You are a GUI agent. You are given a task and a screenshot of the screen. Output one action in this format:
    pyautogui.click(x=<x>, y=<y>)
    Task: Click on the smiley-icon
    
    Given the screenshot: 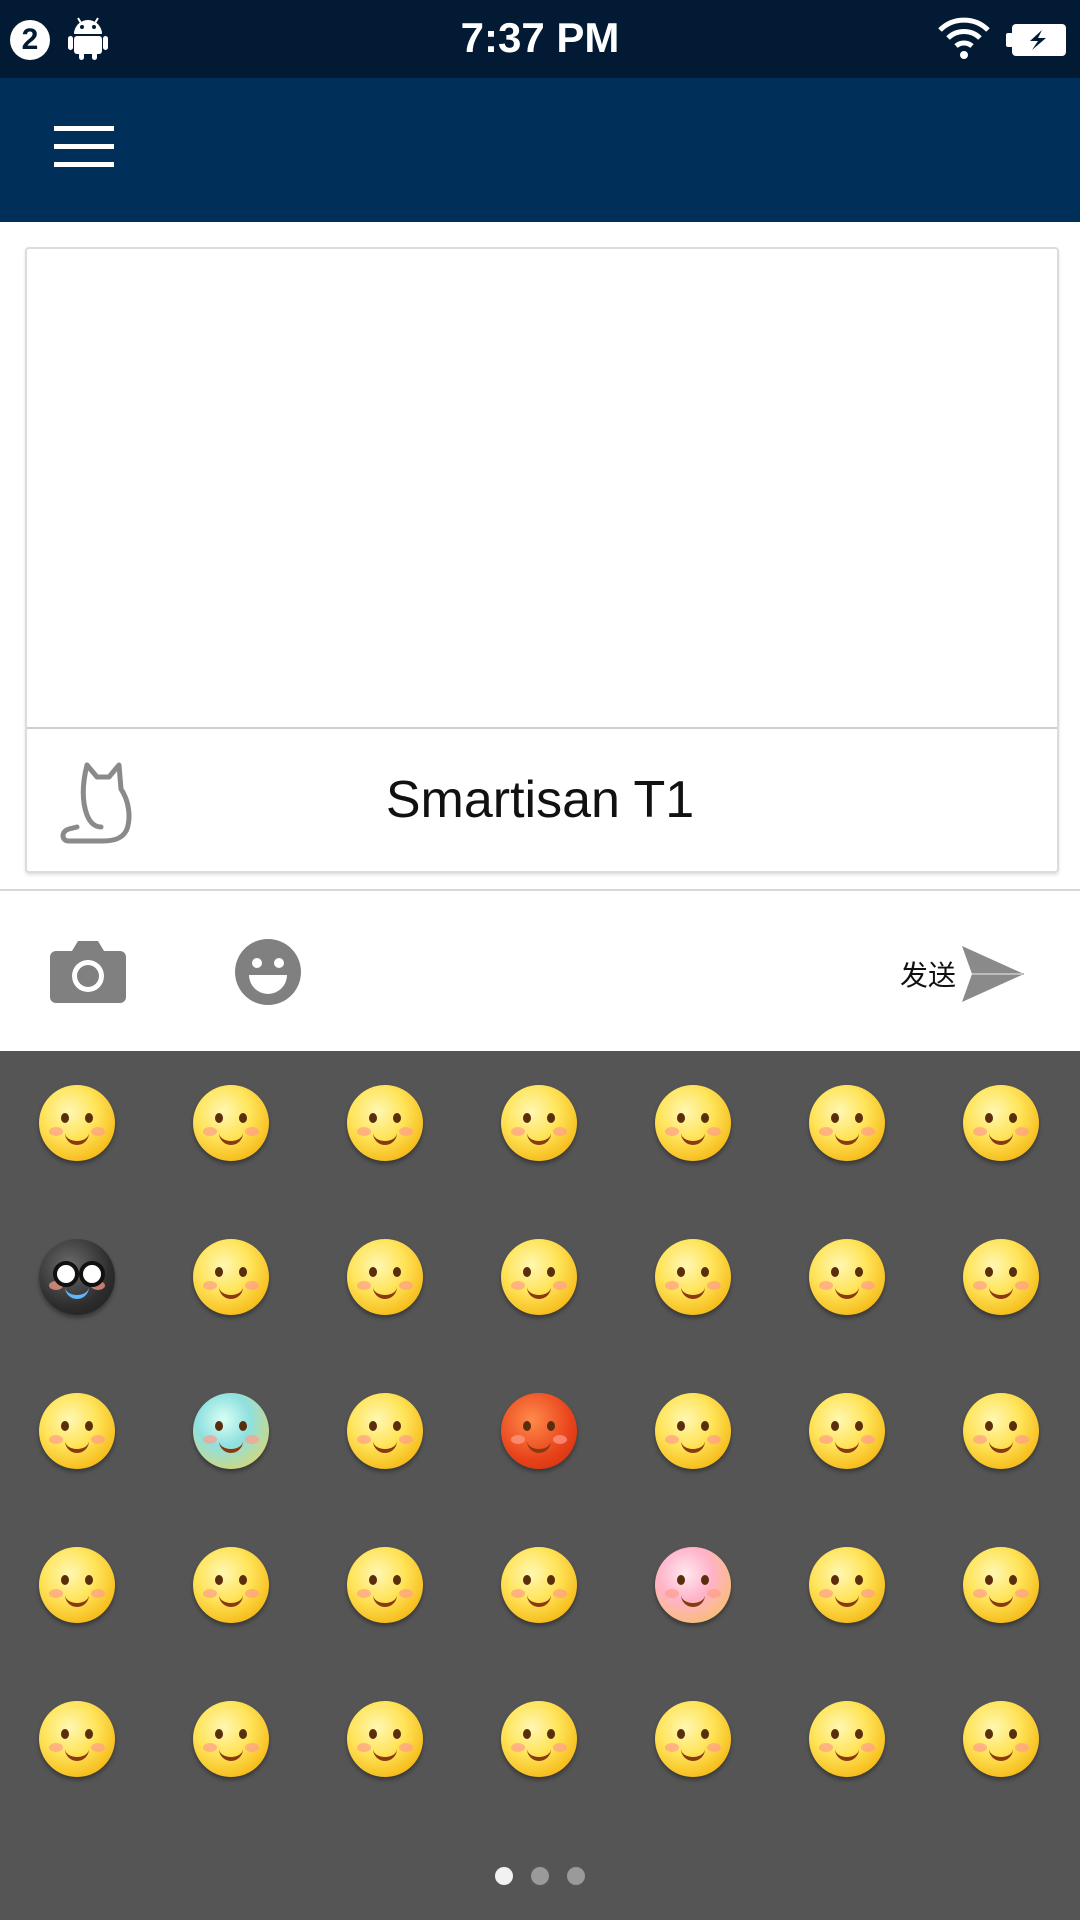 What is the action you would take?
    pyautogui.click(x=268, y=972)
    